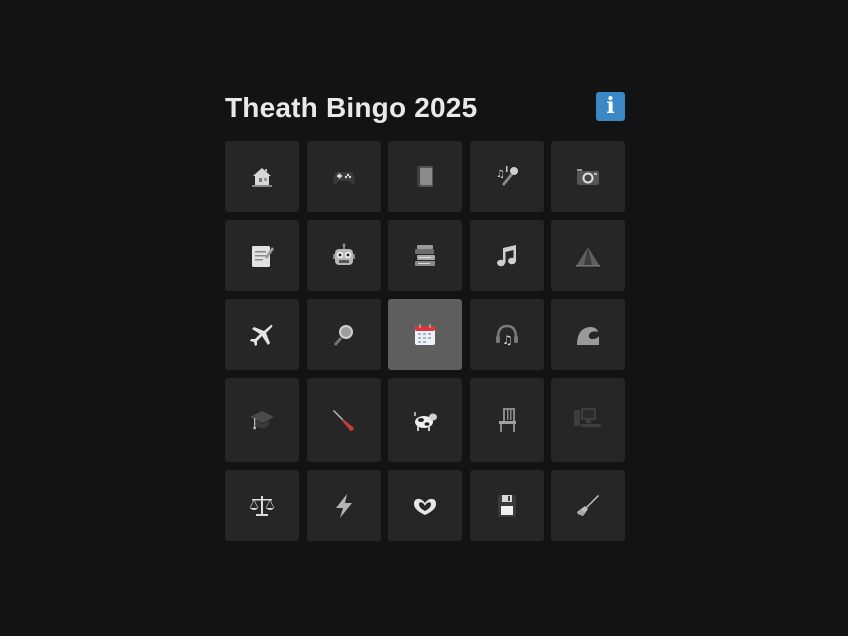 This screenshot has width=848, height=636. I want to click on book-icon, so click(425, 177).